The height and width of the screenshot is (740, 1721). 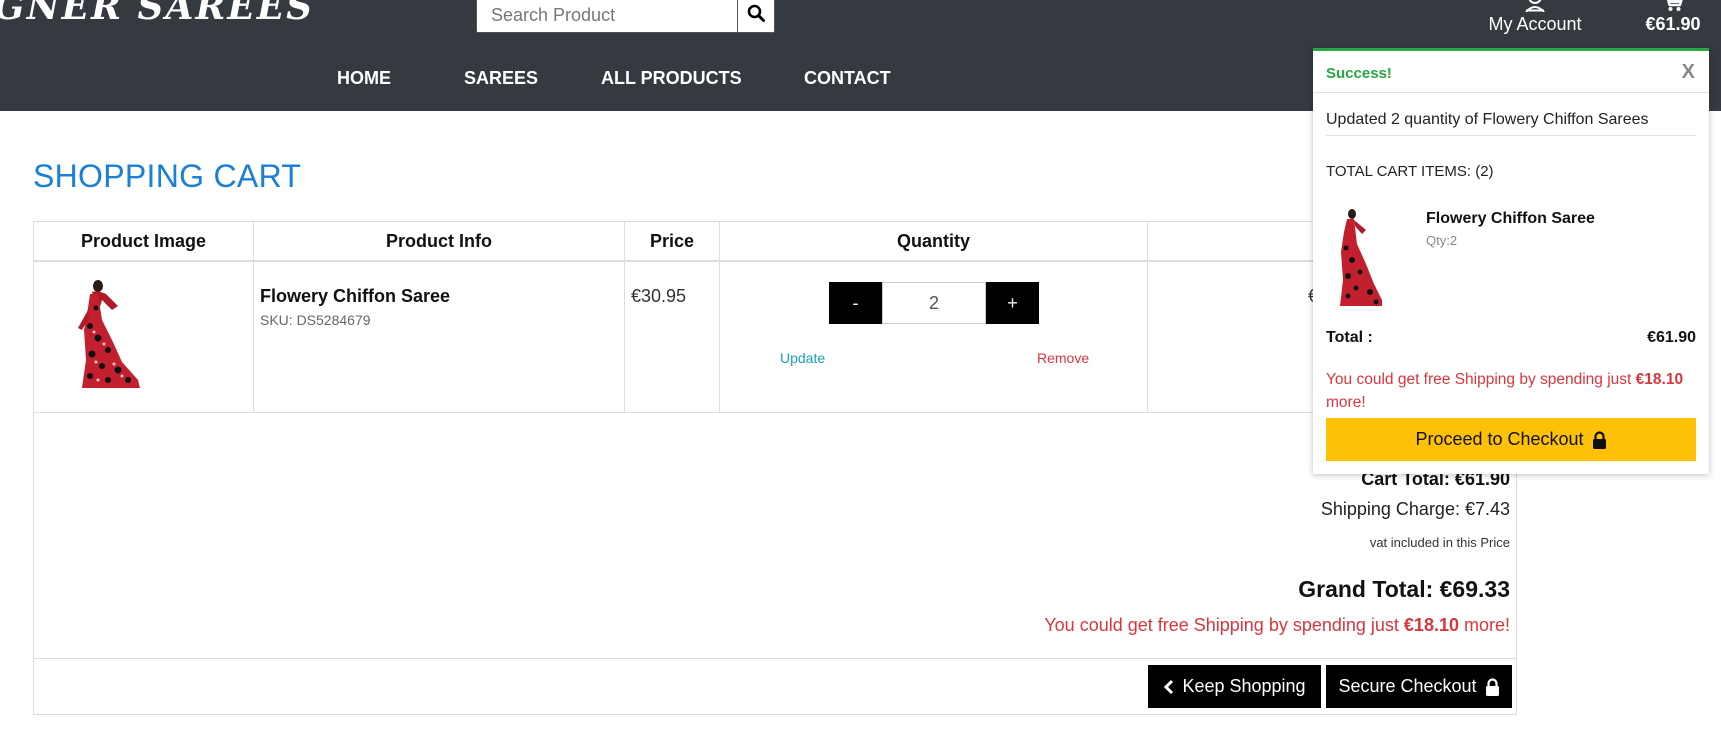 I want to click on popup-total-label: Total :, so click(x=1349, y=337).